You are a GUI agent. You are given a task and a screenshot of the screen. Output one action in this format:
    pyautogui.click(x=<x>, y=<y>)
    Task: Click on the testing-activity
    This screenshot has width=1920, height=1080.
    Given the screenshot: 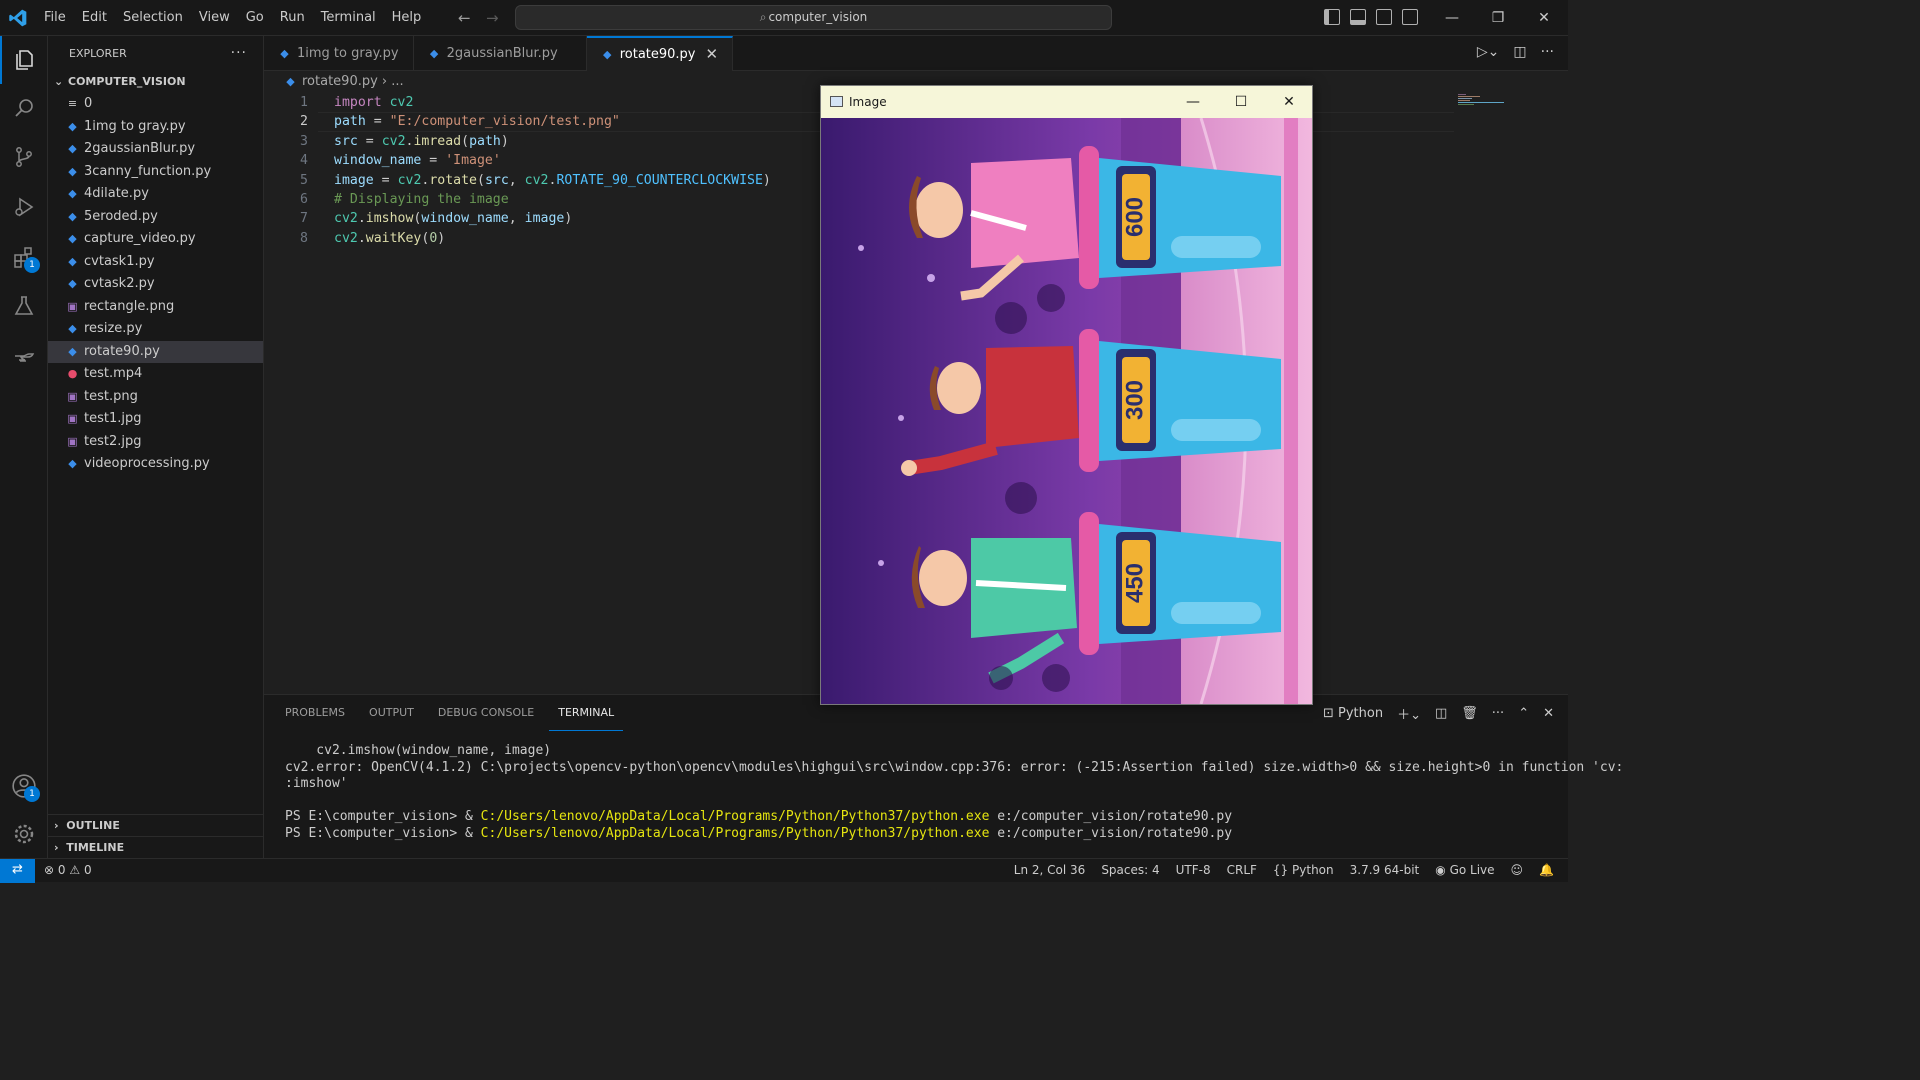 What is the action you would take?
    pyautogui.click(x=24, y=306)
    